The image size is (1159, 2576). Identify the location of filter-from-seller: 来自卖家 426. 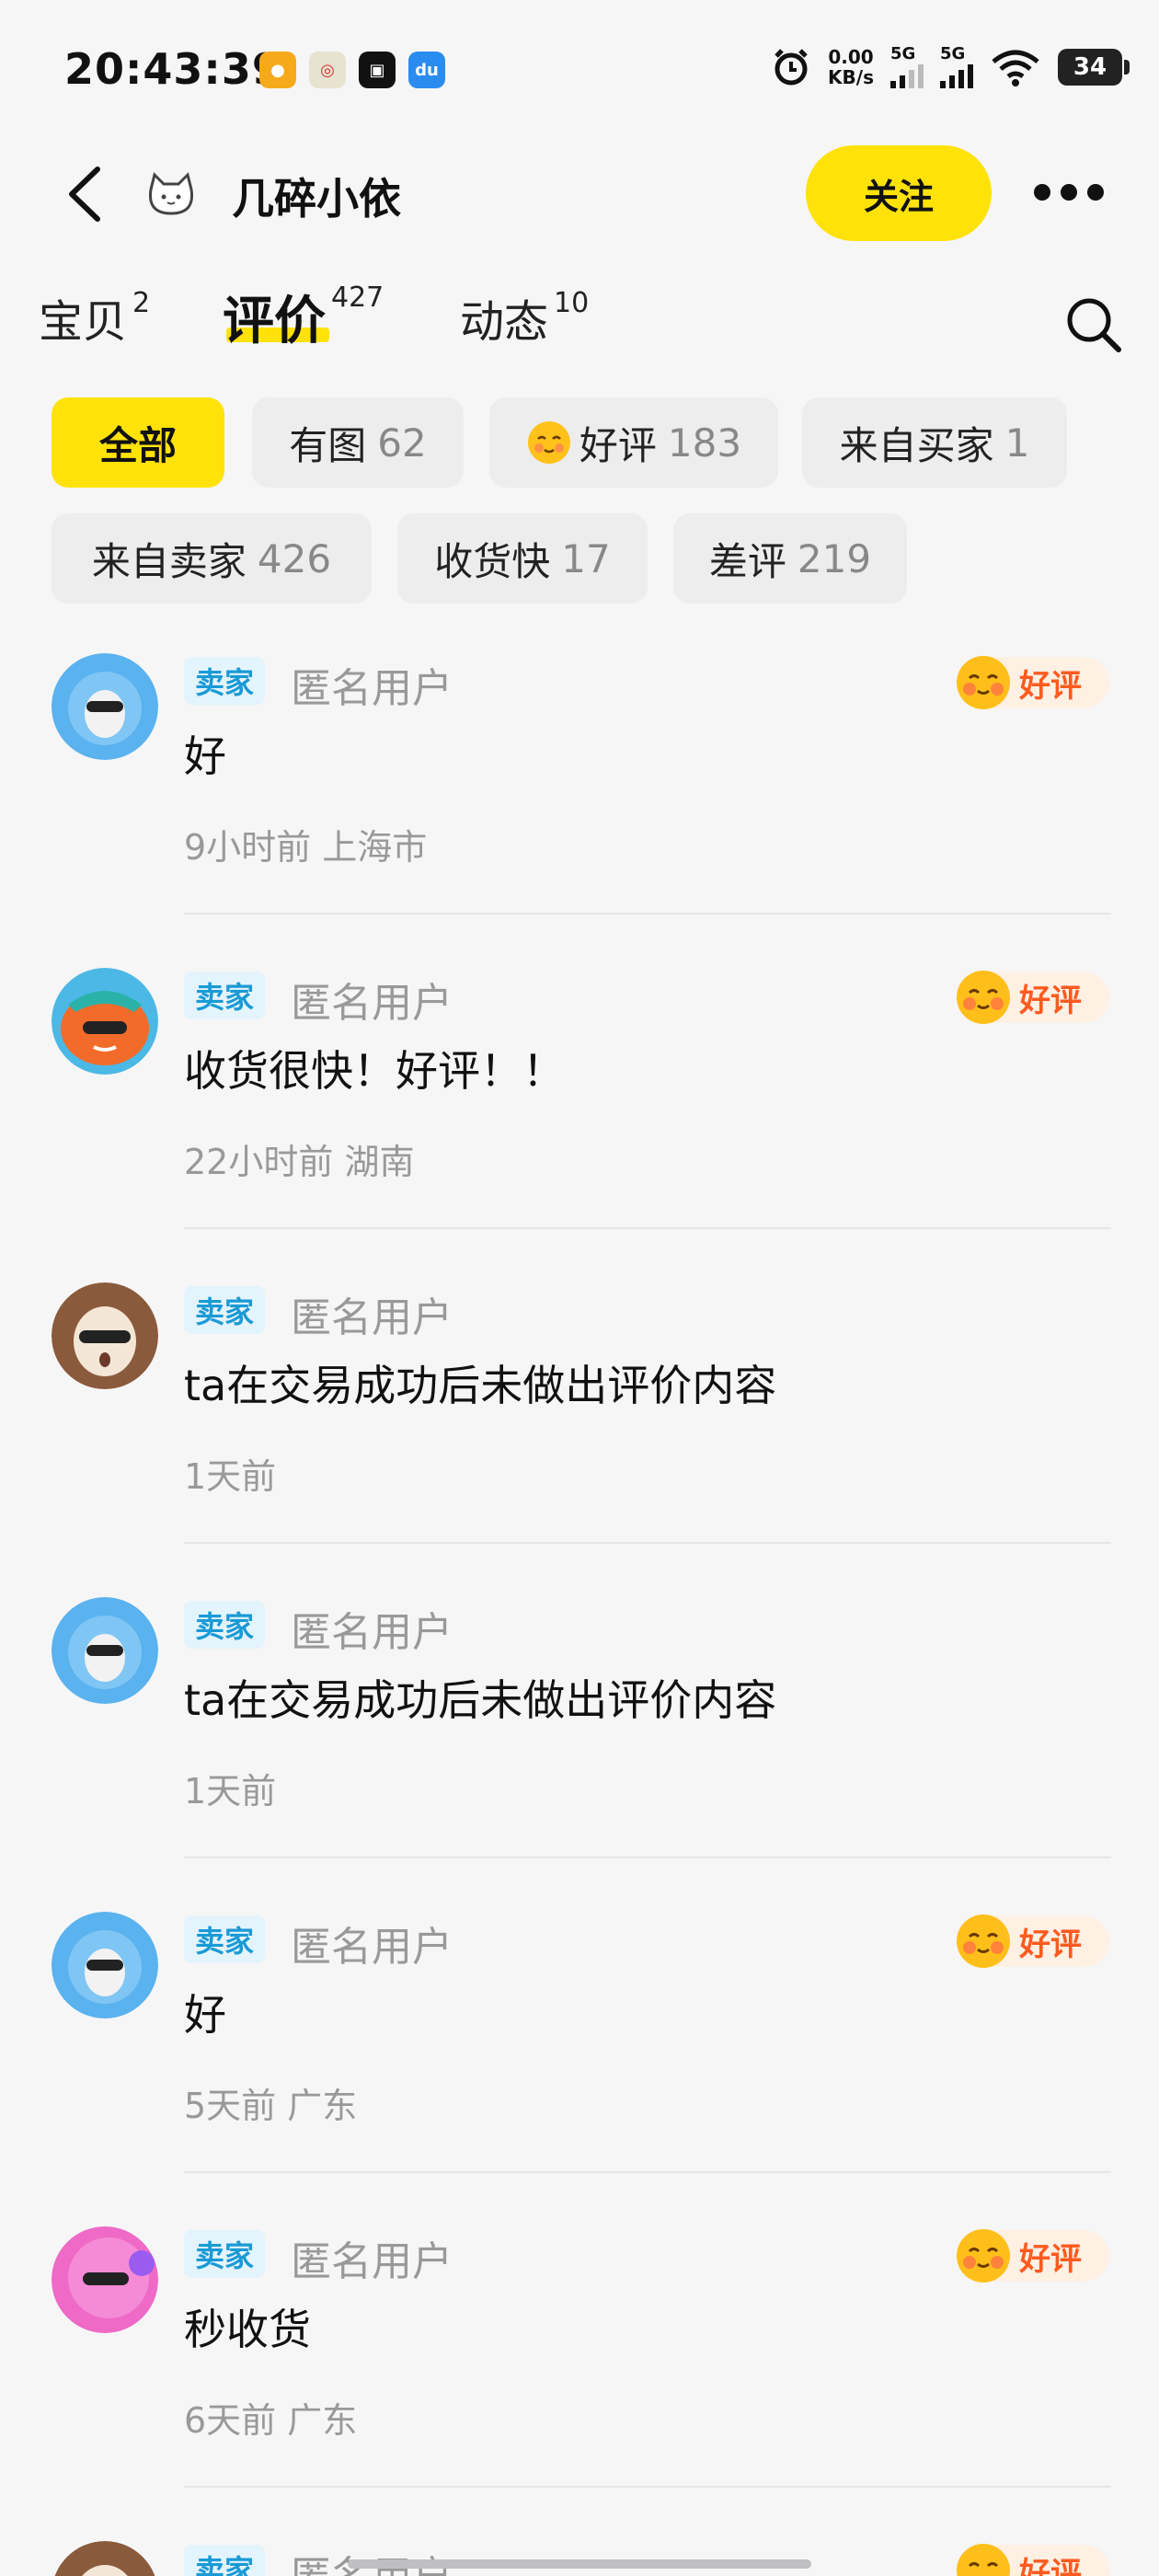
(212, 558).